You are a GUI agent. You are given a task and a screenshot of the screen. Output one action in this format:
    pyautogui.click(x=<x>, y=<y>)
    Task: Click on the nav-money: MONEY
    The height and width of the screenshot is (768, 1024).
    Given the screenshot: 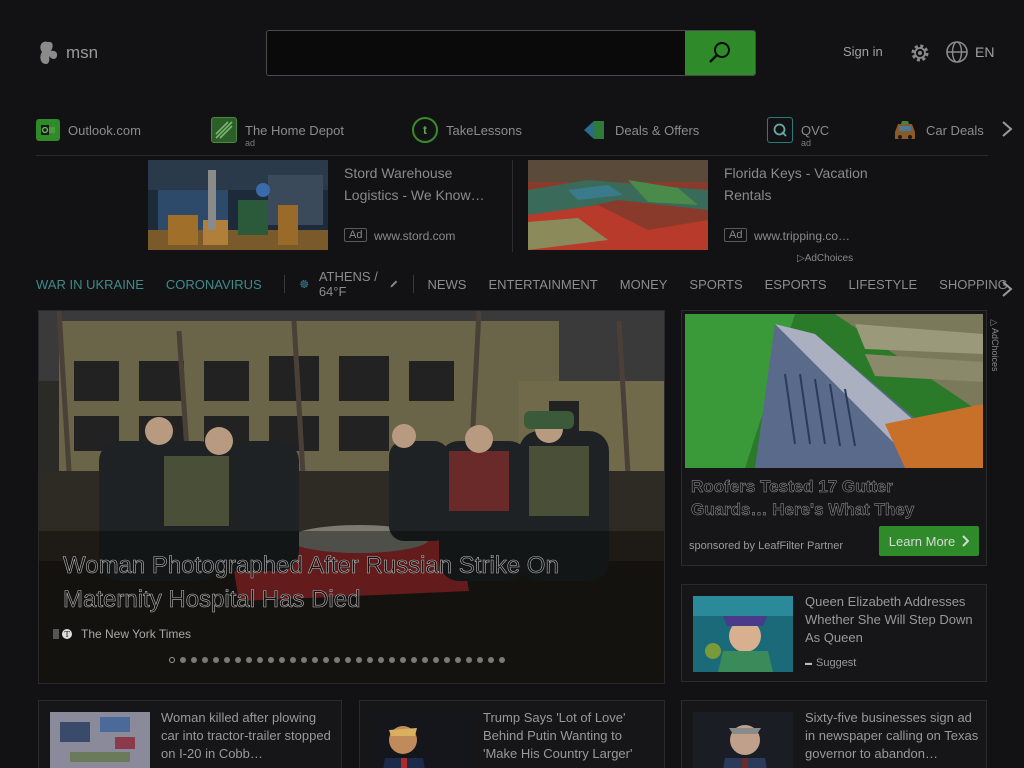 What is the action you would take?
    pyautogui.click(x=644, y=284)
    